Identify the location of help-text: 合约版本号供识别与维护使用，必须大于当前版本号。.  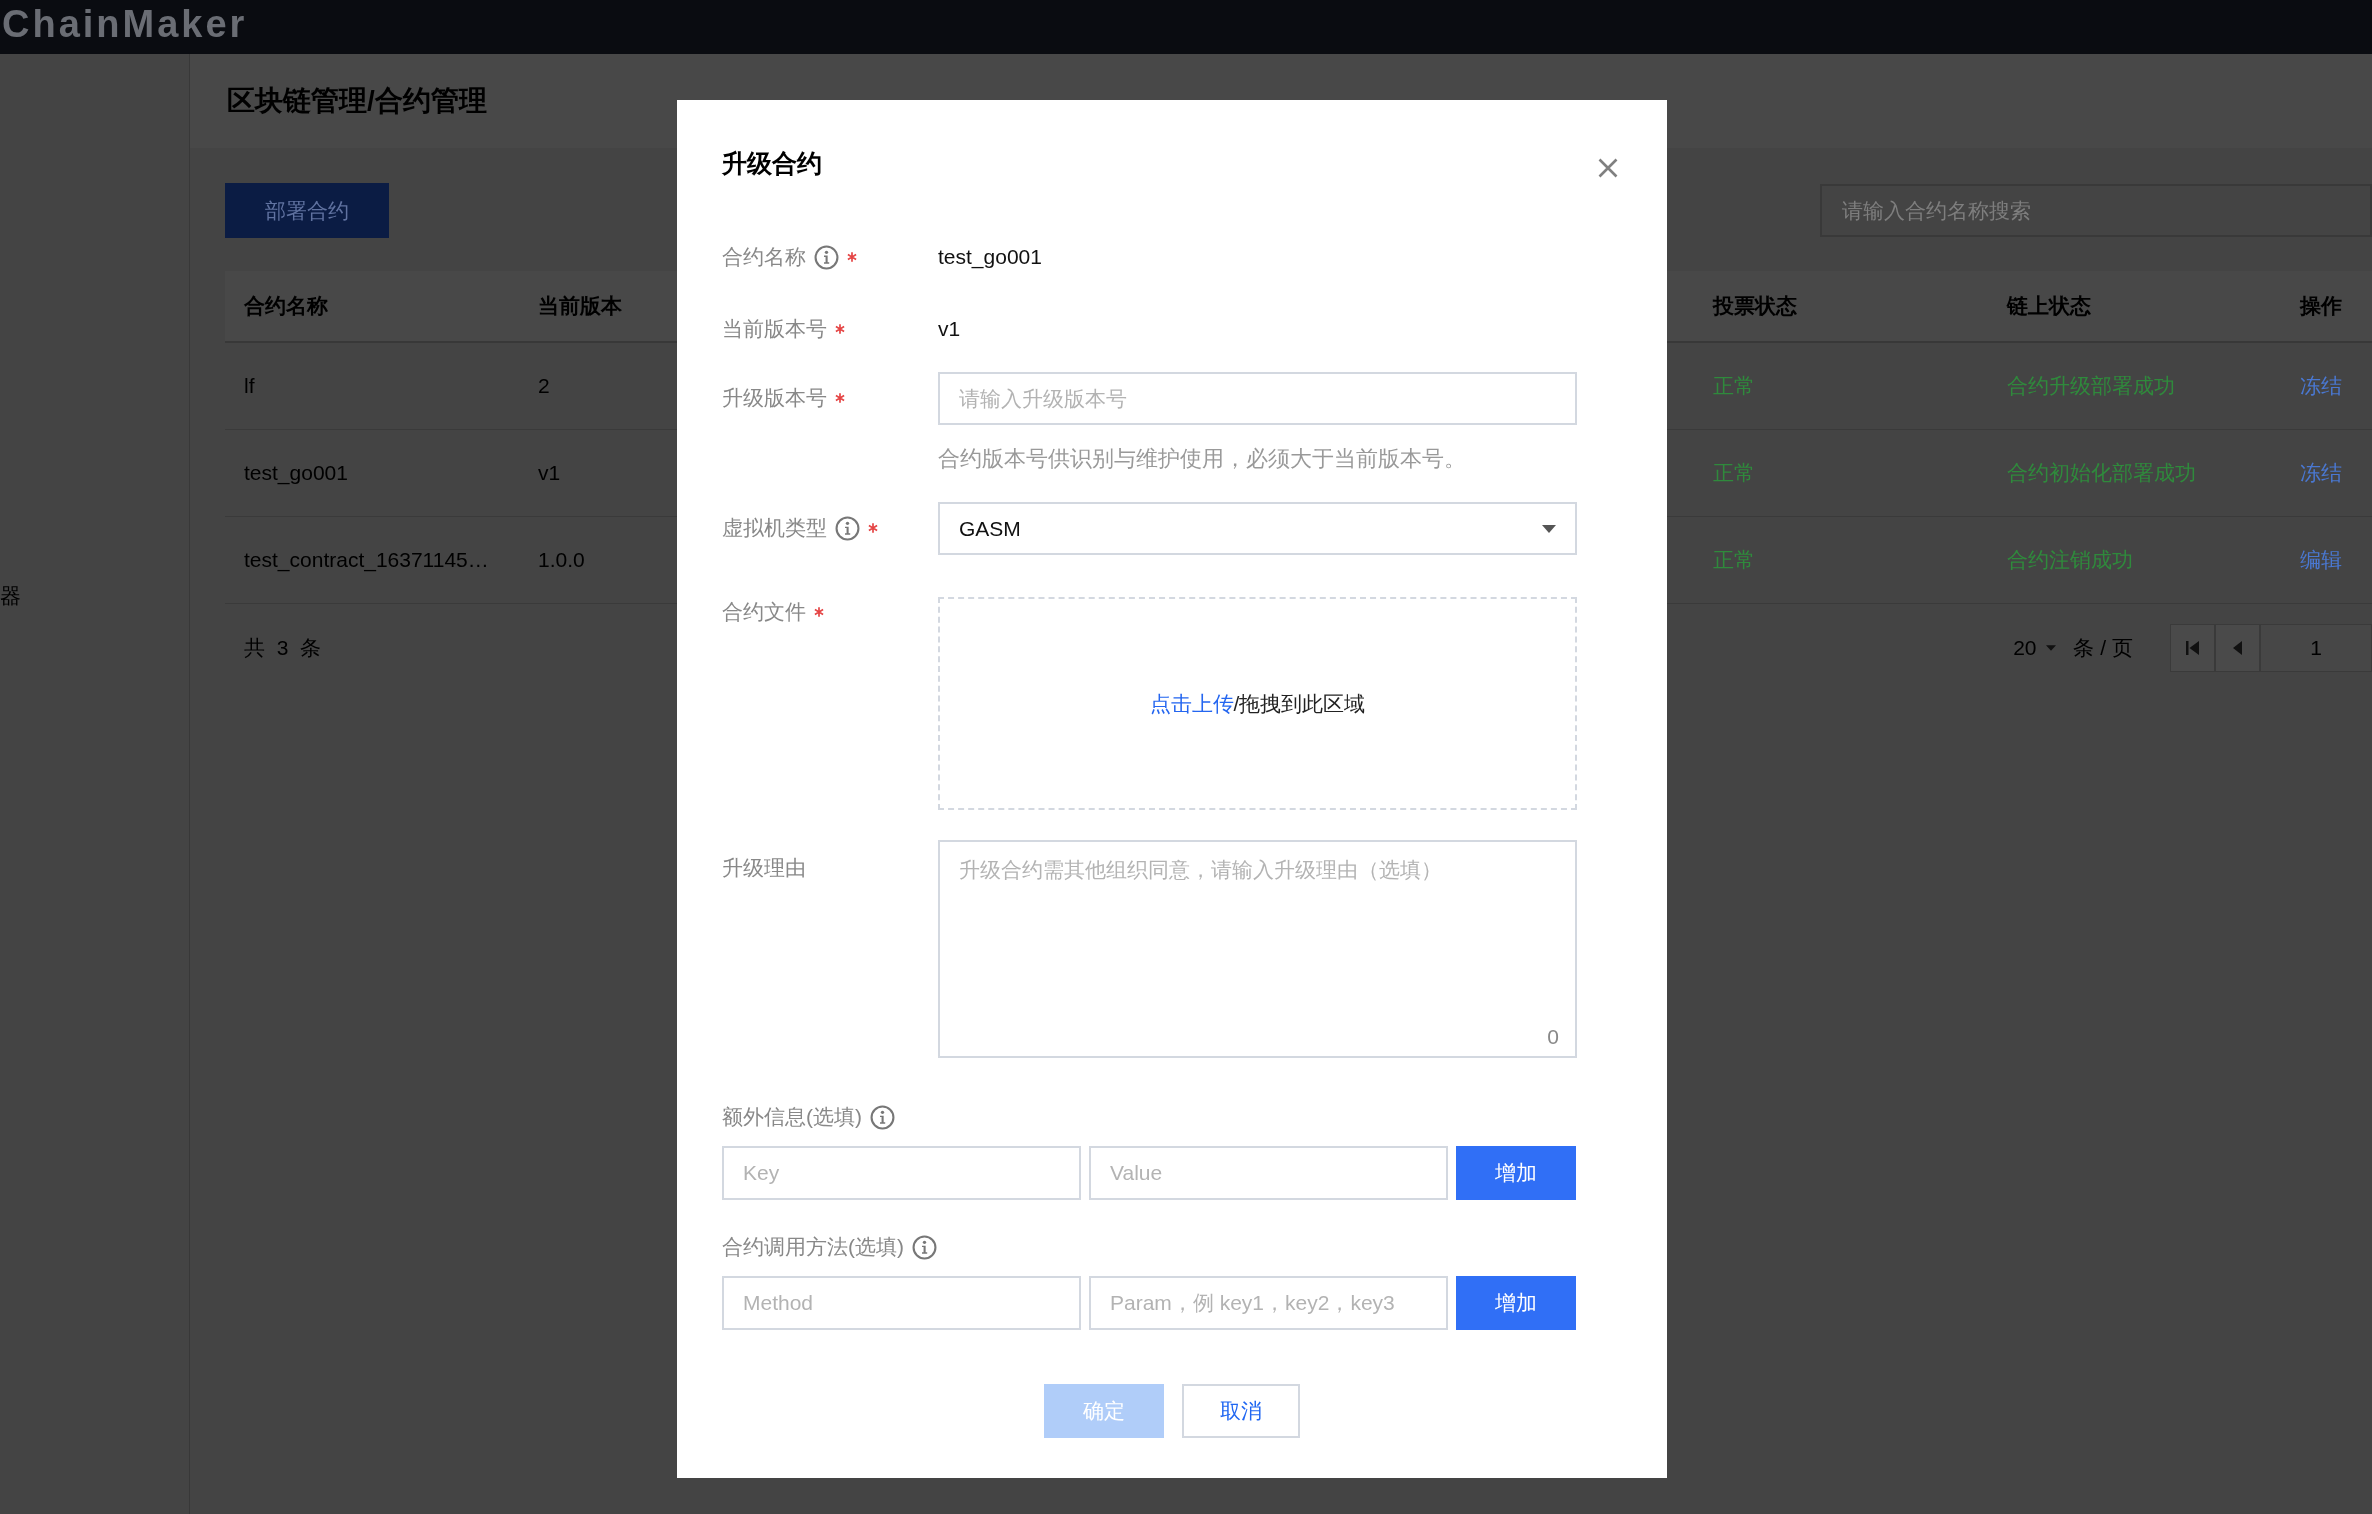
(1202, 459).